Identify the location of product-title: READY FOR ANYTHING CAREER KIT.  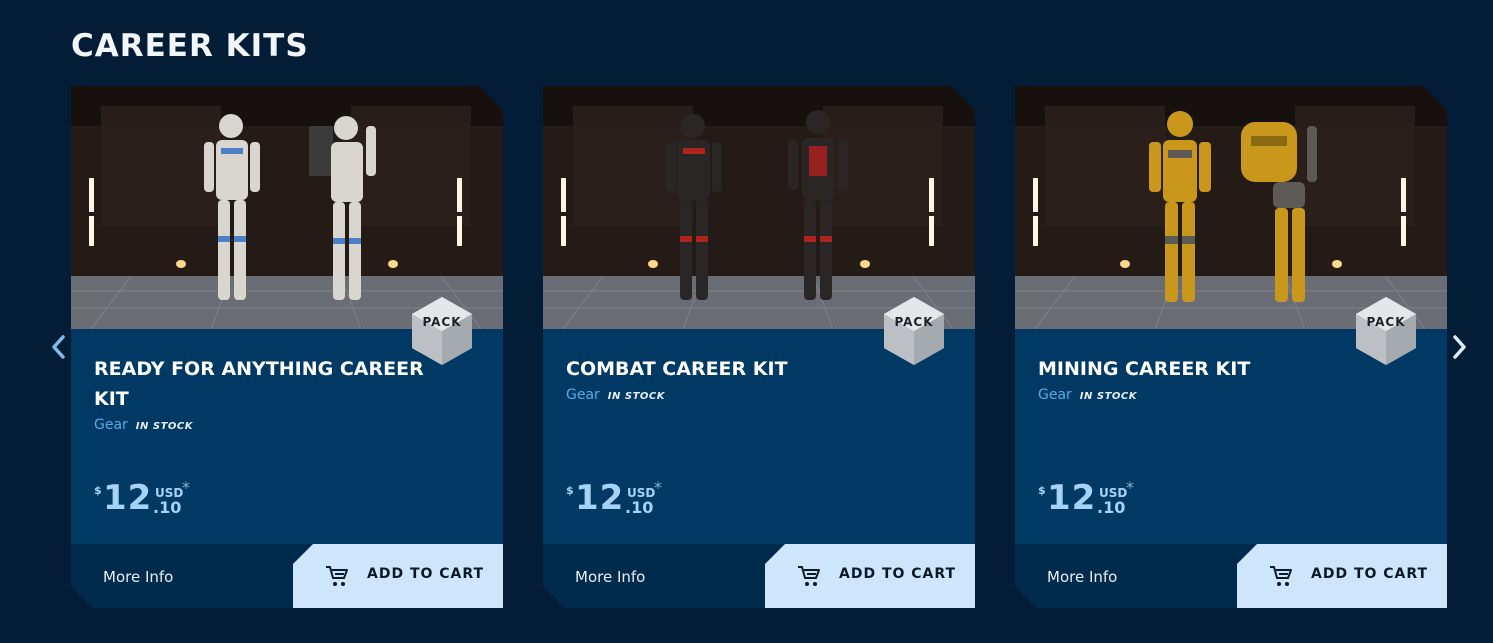
(259, 384).